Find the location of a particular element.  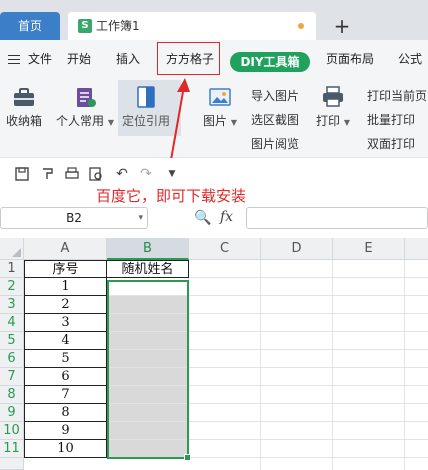

row-header-10: 10 is located at coordinates (12, 431).